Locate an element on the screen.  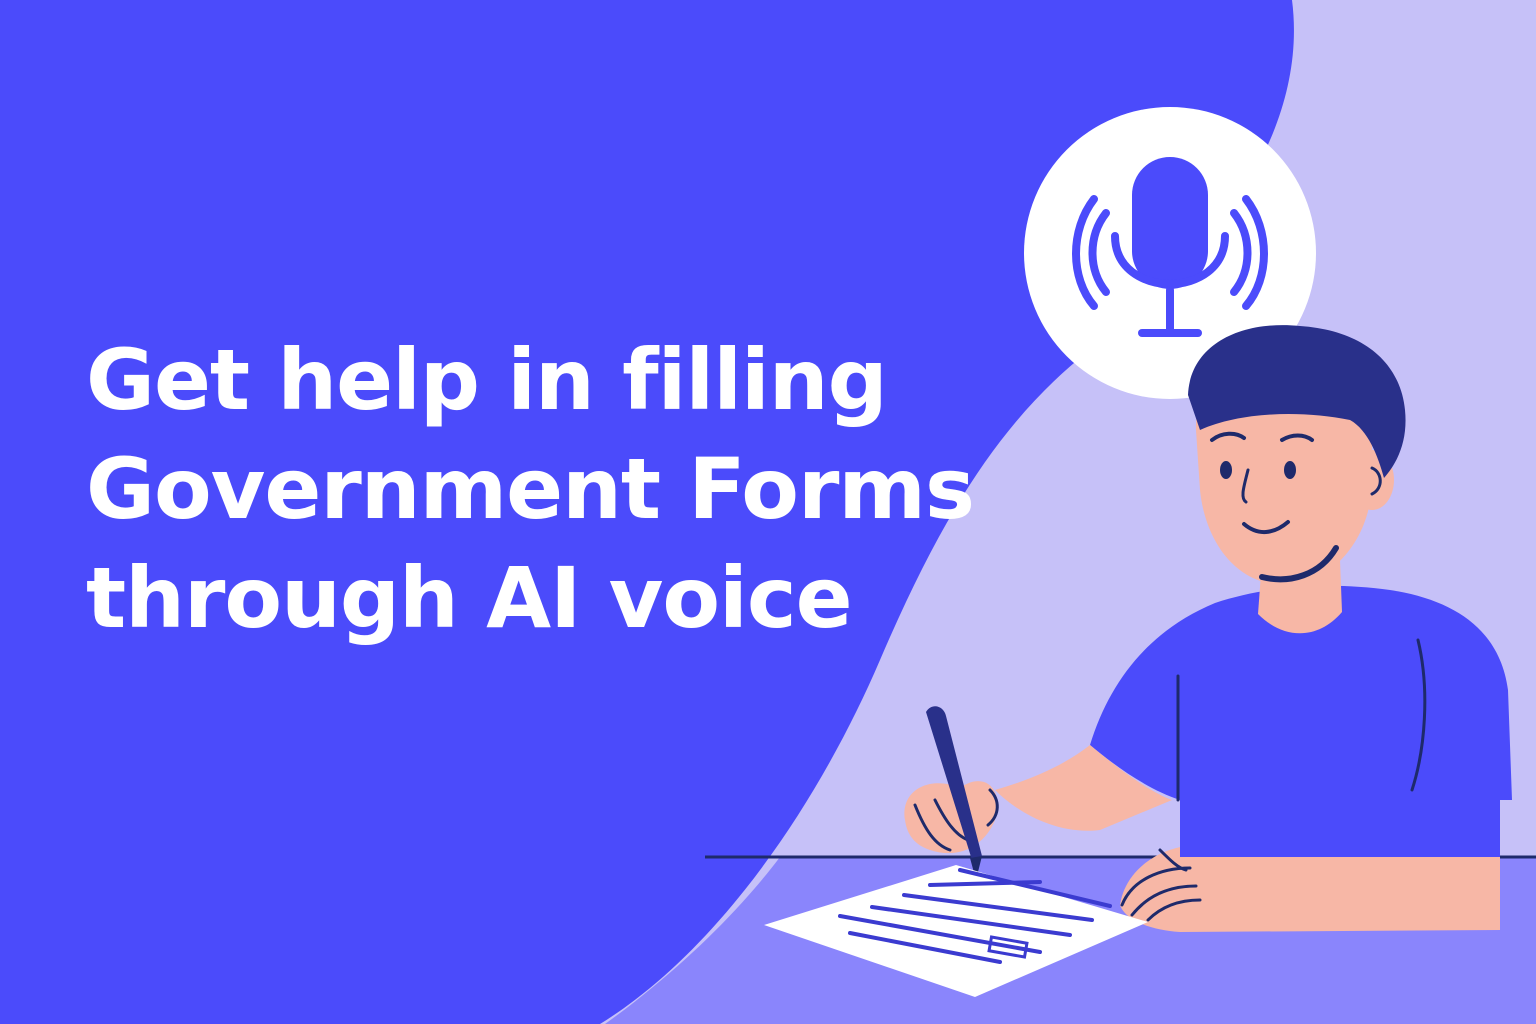
headline-line-3: through AI voice is located at coordinates (469, 598).